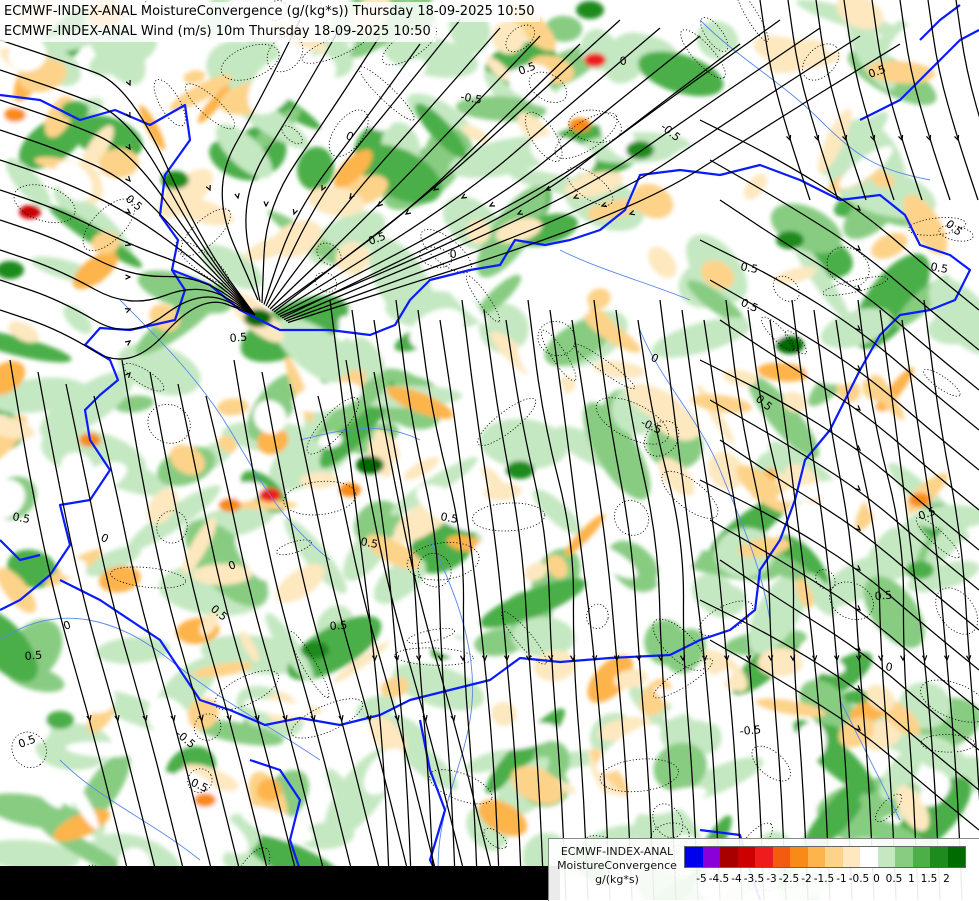  Describe the element at coordinates (736, 879) in the screenshot. I see `legend-tick: -4` at that location.